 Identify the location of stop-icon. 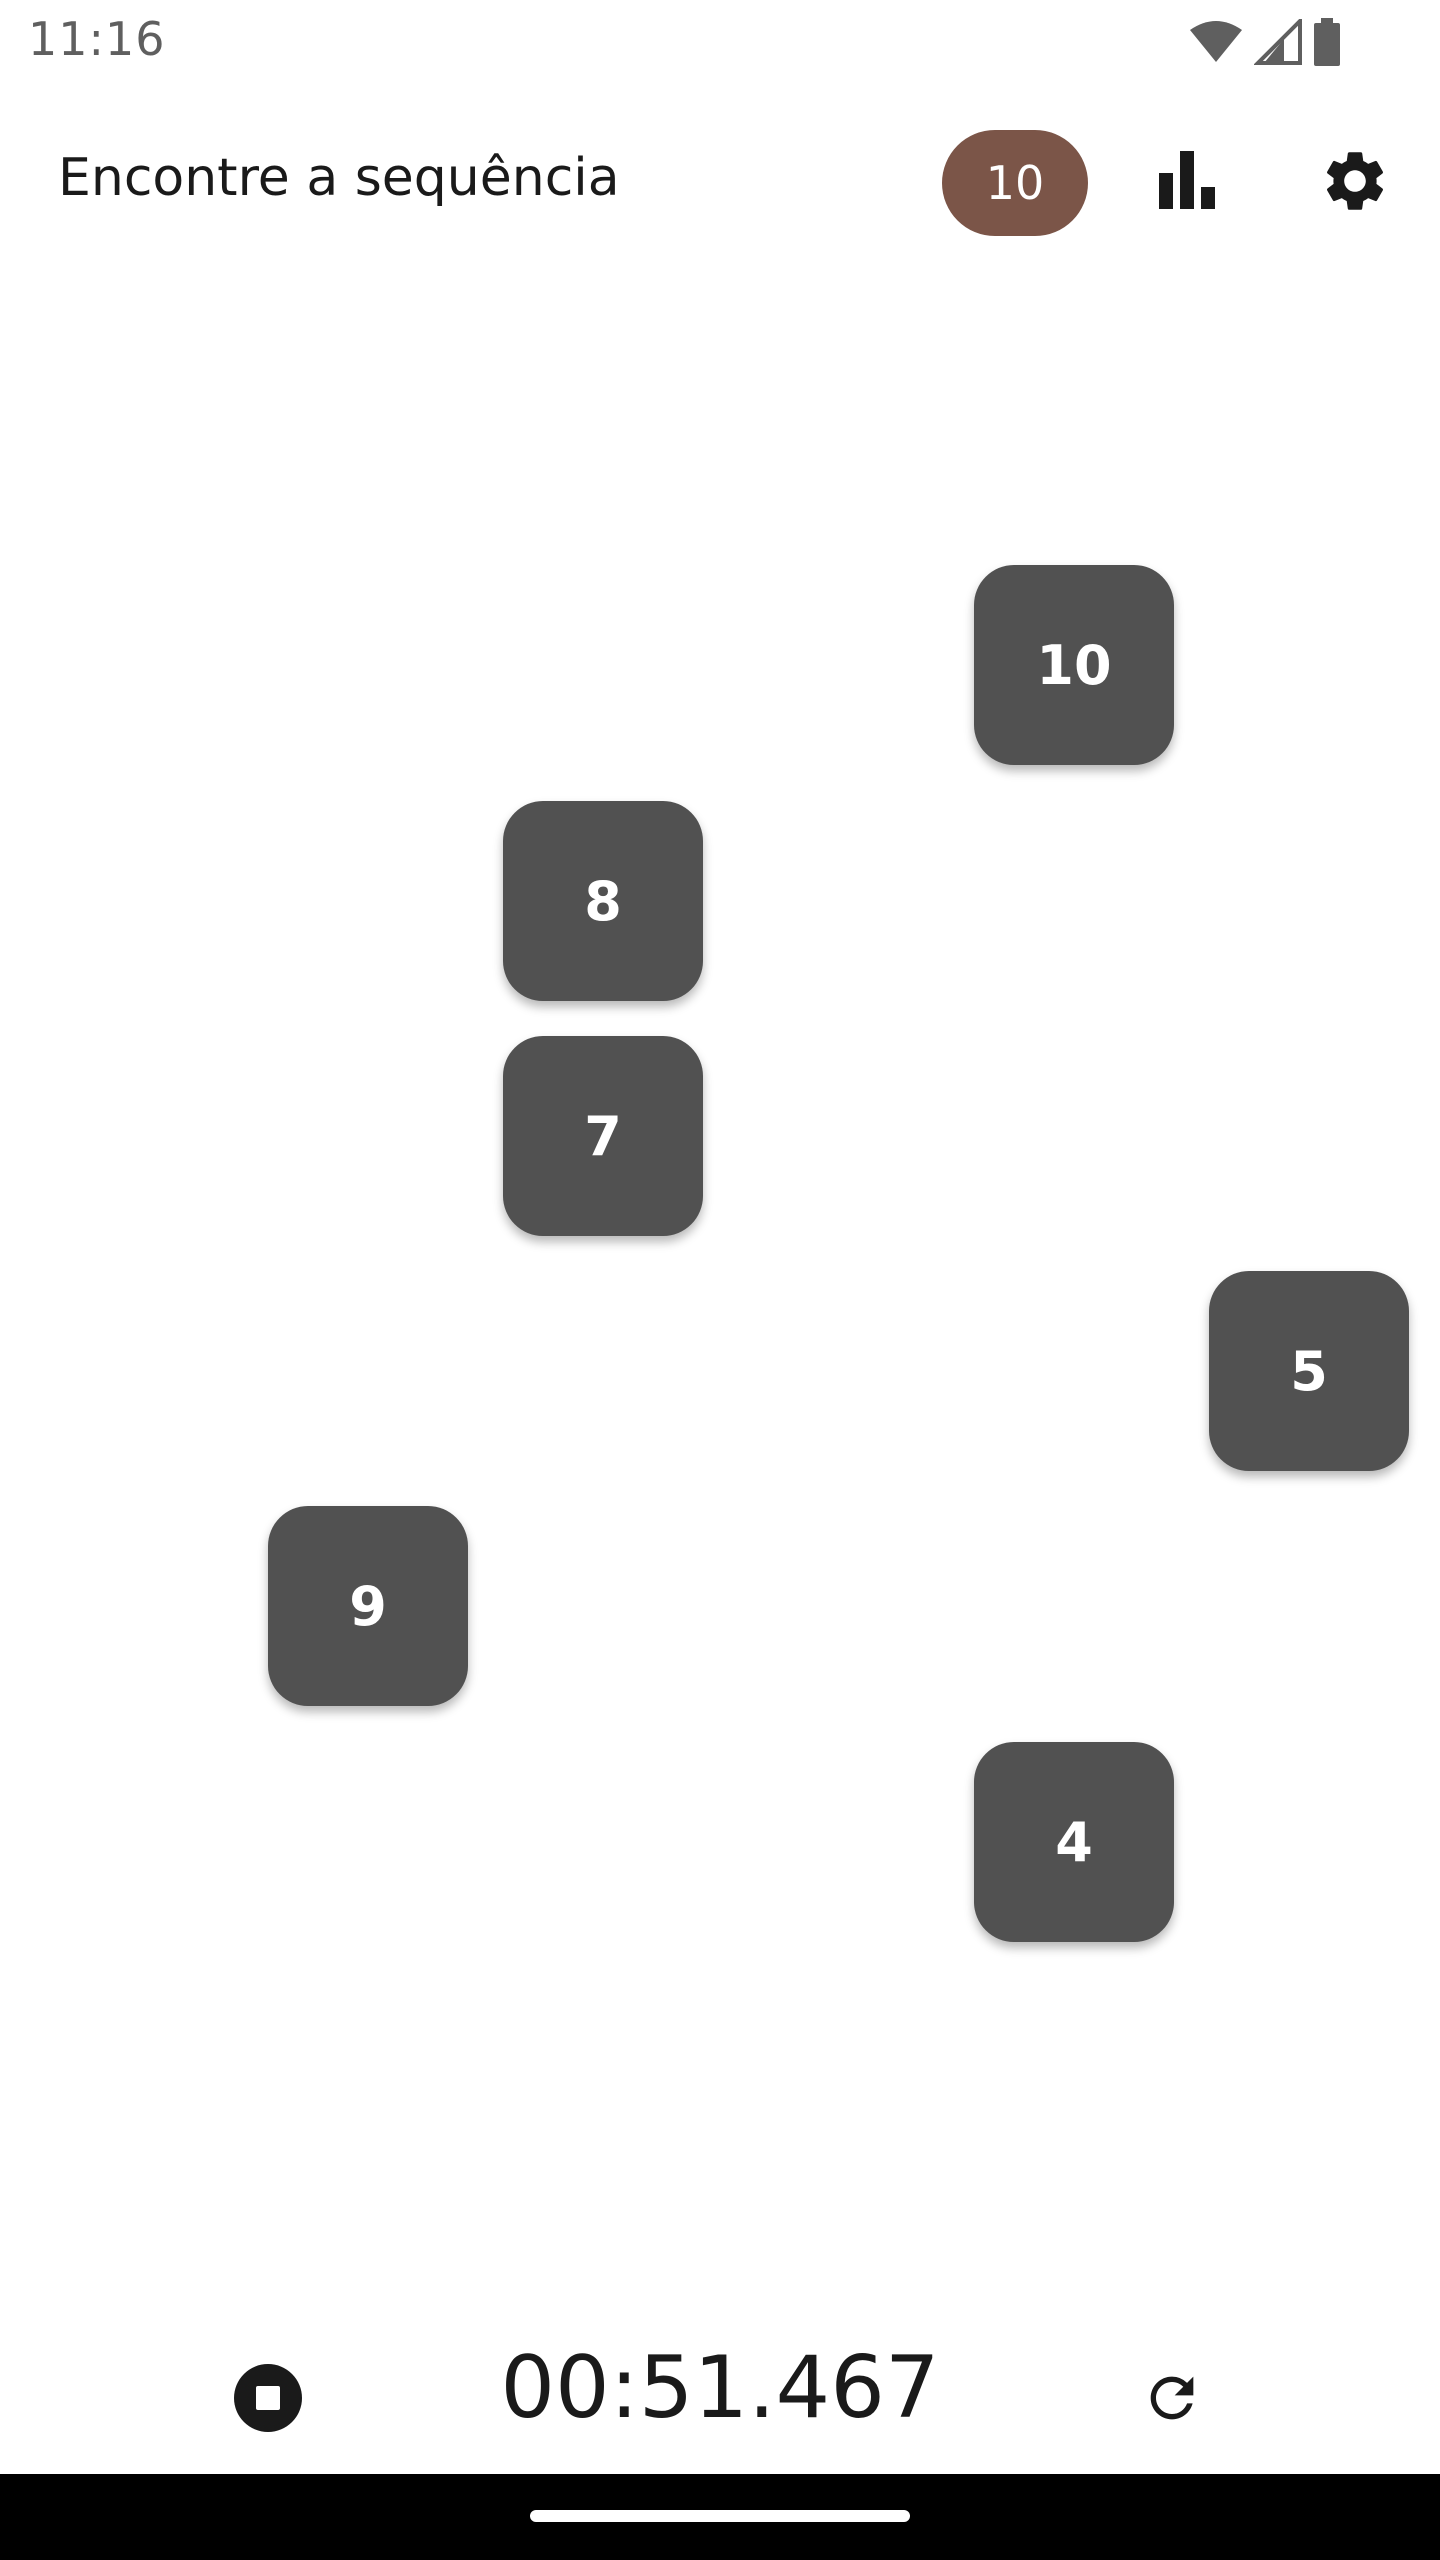
(268, 2400).